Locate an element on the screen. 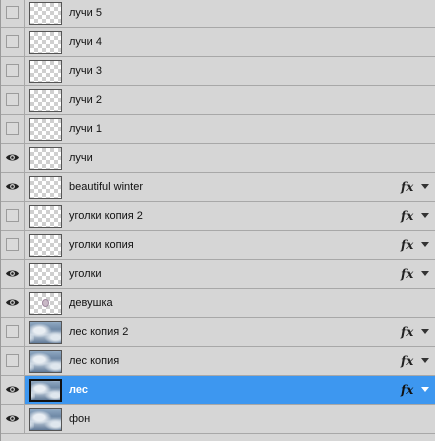 This screenshot has width=435, height=441. layer-row: уголки копия 2 fx is located at coordinates (218, 216).